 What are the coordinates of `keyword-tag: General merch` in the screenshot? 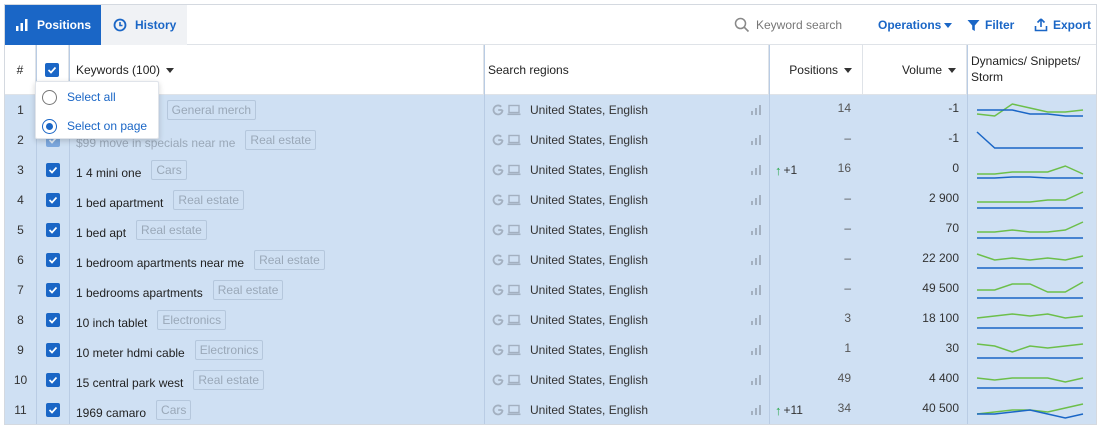 It's located at (211, 110).